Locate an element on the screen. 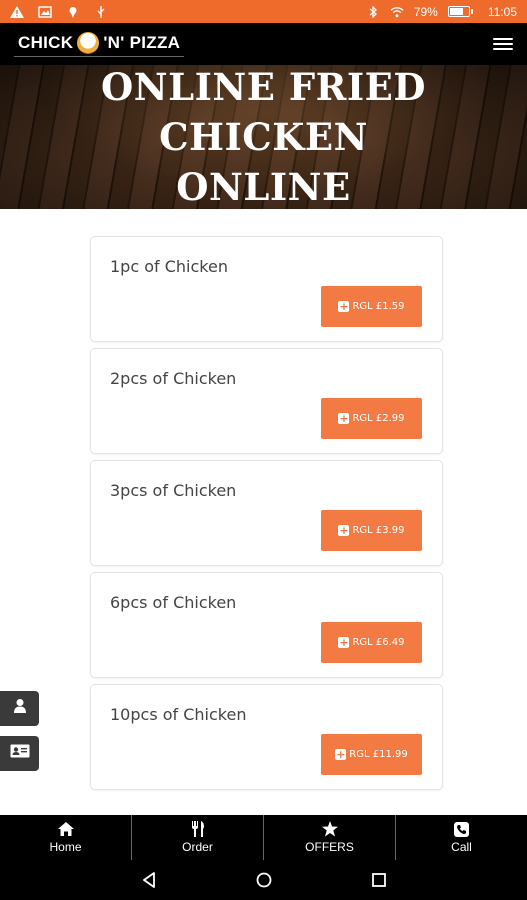  menu-item-card: 1pc of Chicken + RGL £1.59 is located at coordinates (266, 289).